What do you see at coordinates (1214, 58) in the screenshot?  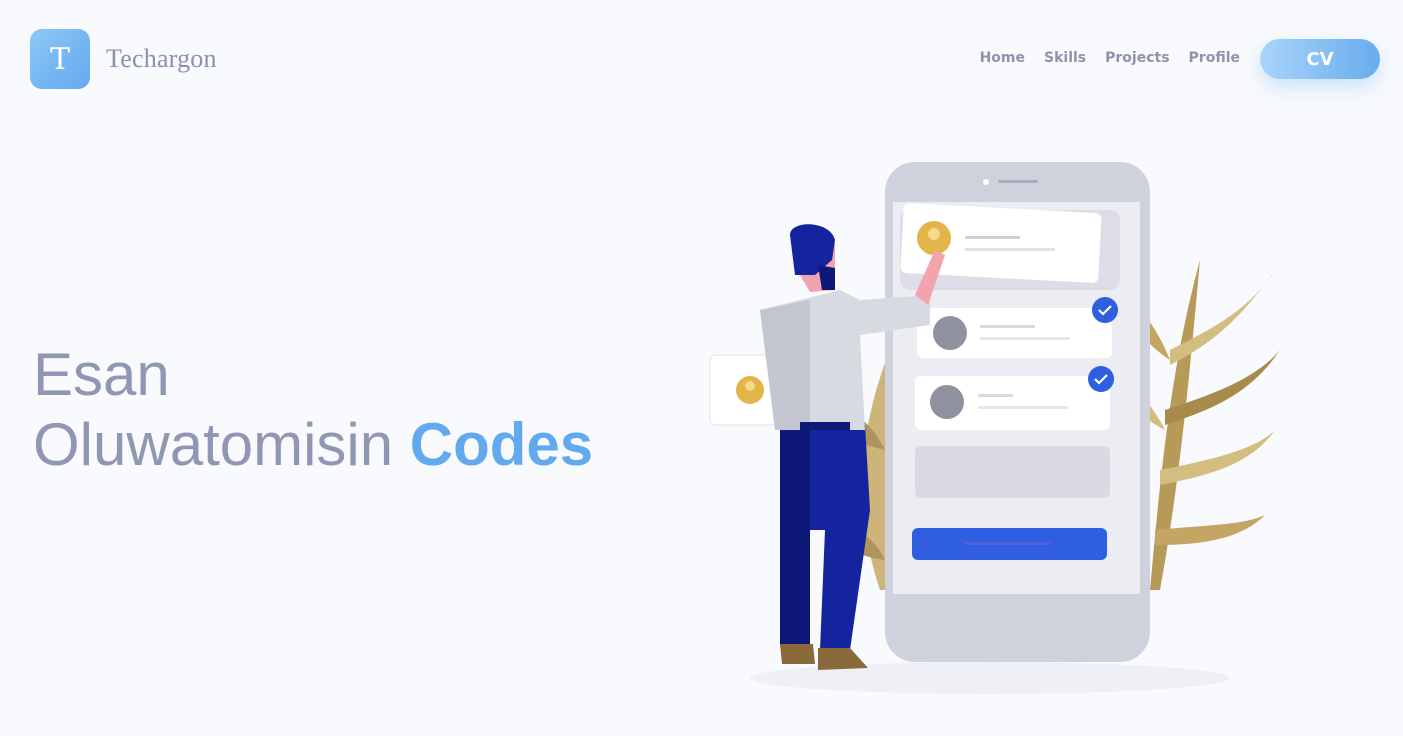 I see `nav-profile-link: Profile` at bounding box center [1214, 58].